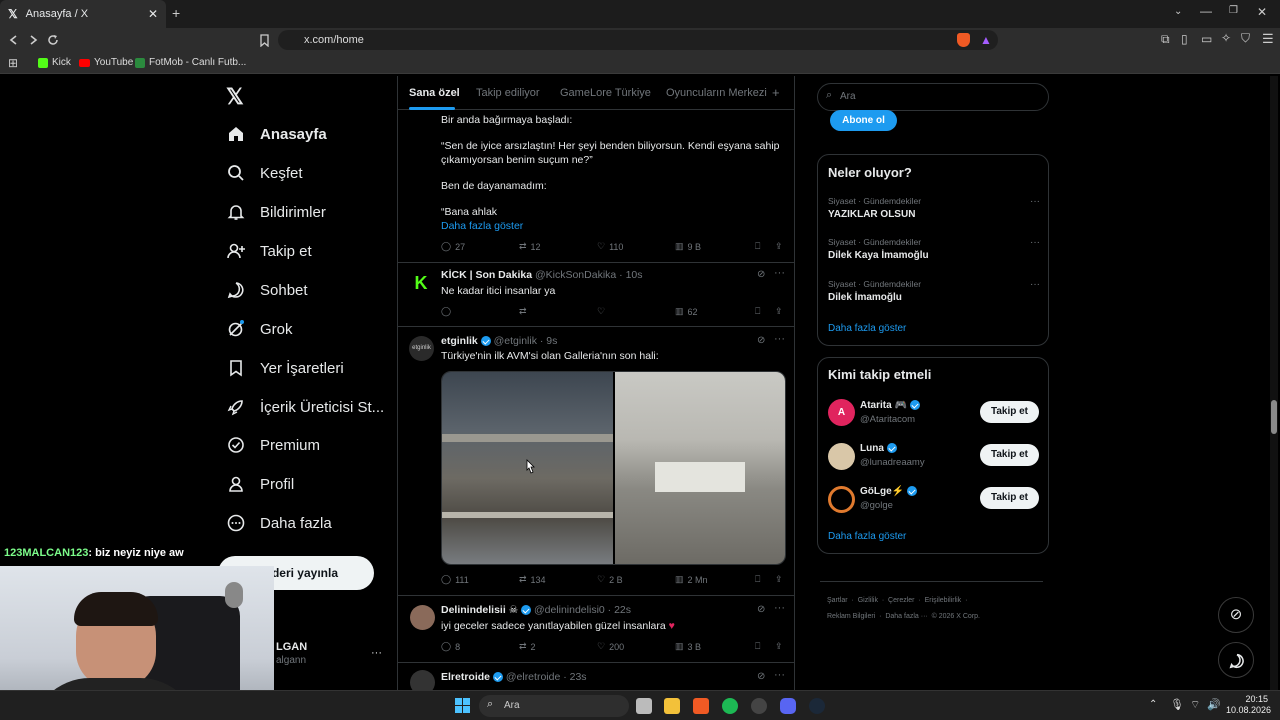 The height and width of the screenshot is (720, 1280). What do you see at coordinates (33, 40) in the screenshot?
I see `forward-icon` at bounding box center [33, 40].